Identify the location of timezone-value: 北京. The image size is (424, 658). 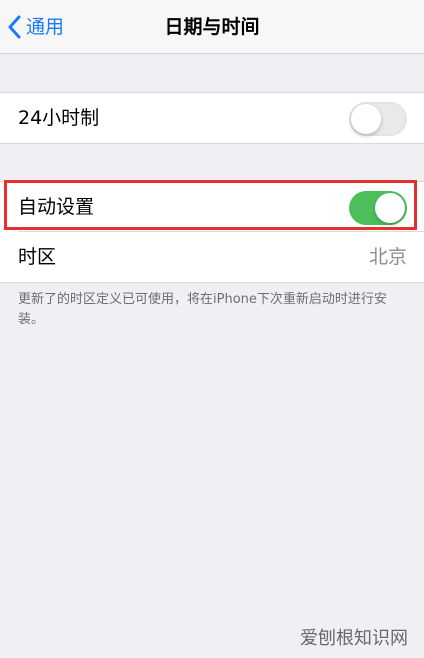
(387, 257).